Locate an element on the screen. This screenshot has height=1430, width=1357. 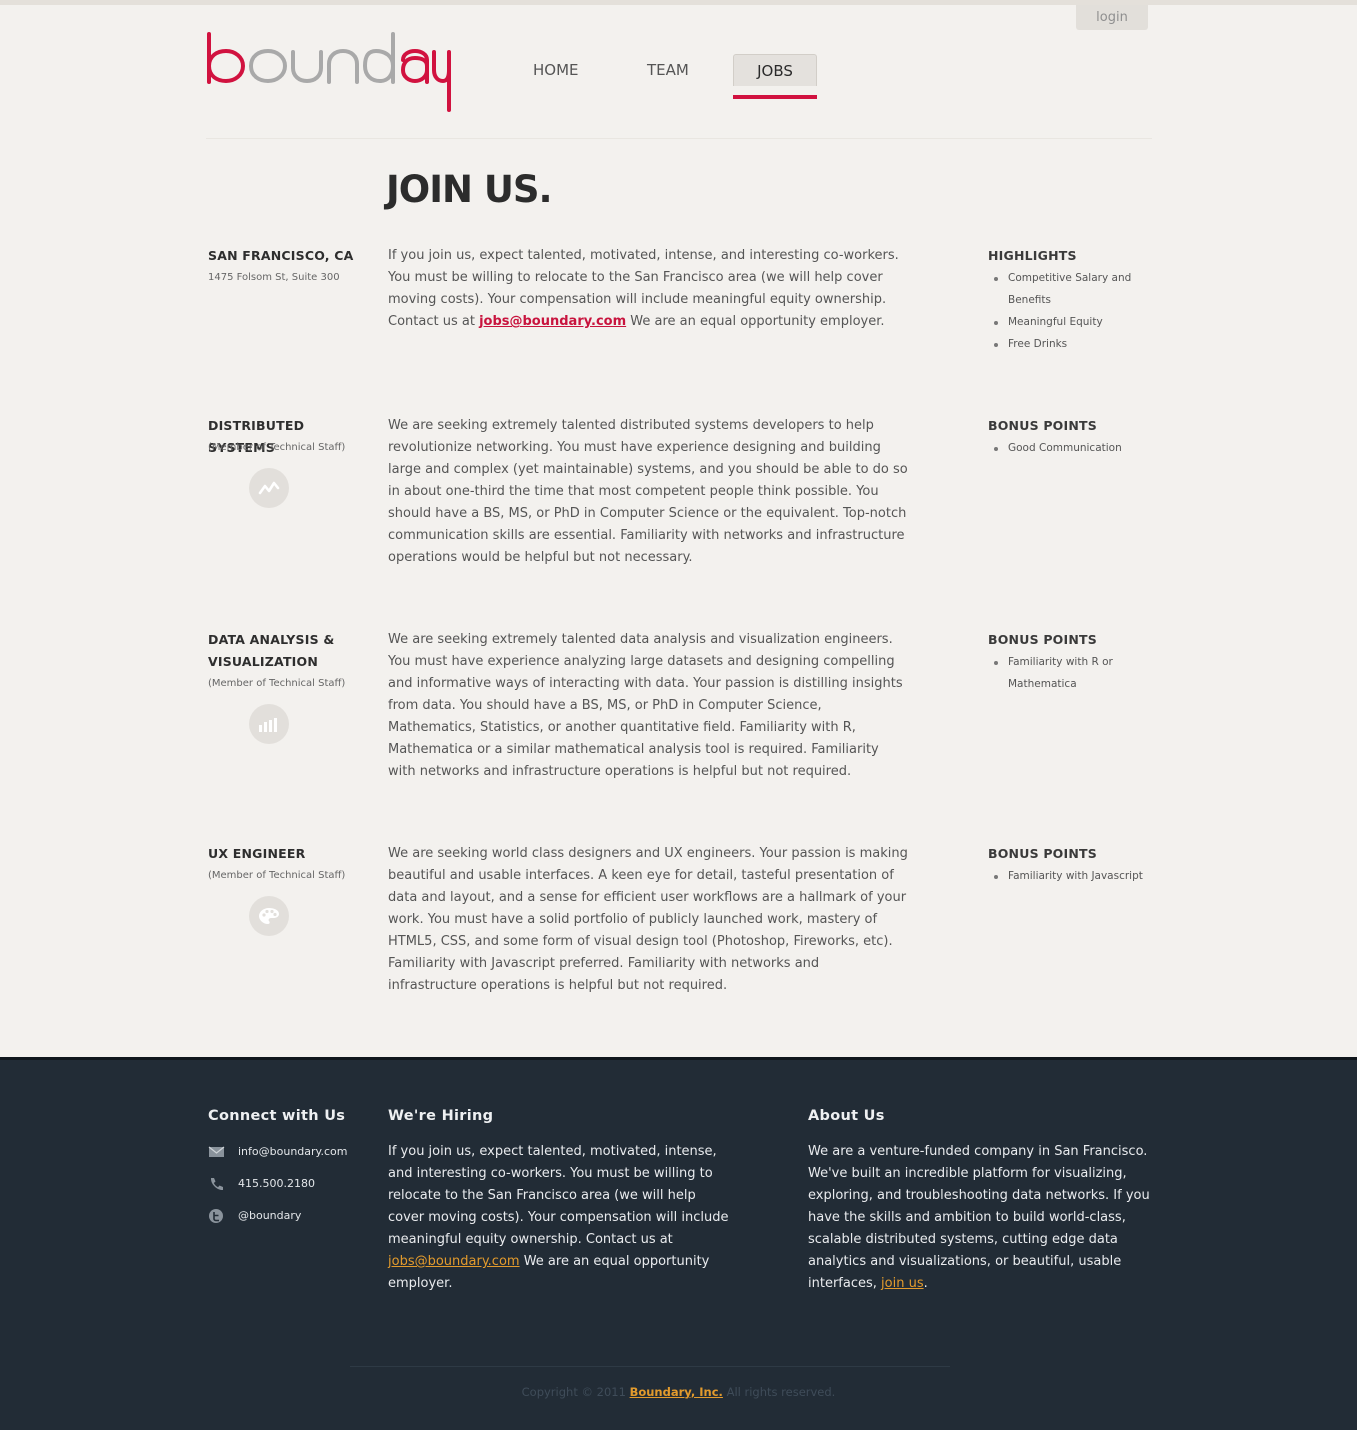
twitter-icon is located at coordinates (216, 1216).